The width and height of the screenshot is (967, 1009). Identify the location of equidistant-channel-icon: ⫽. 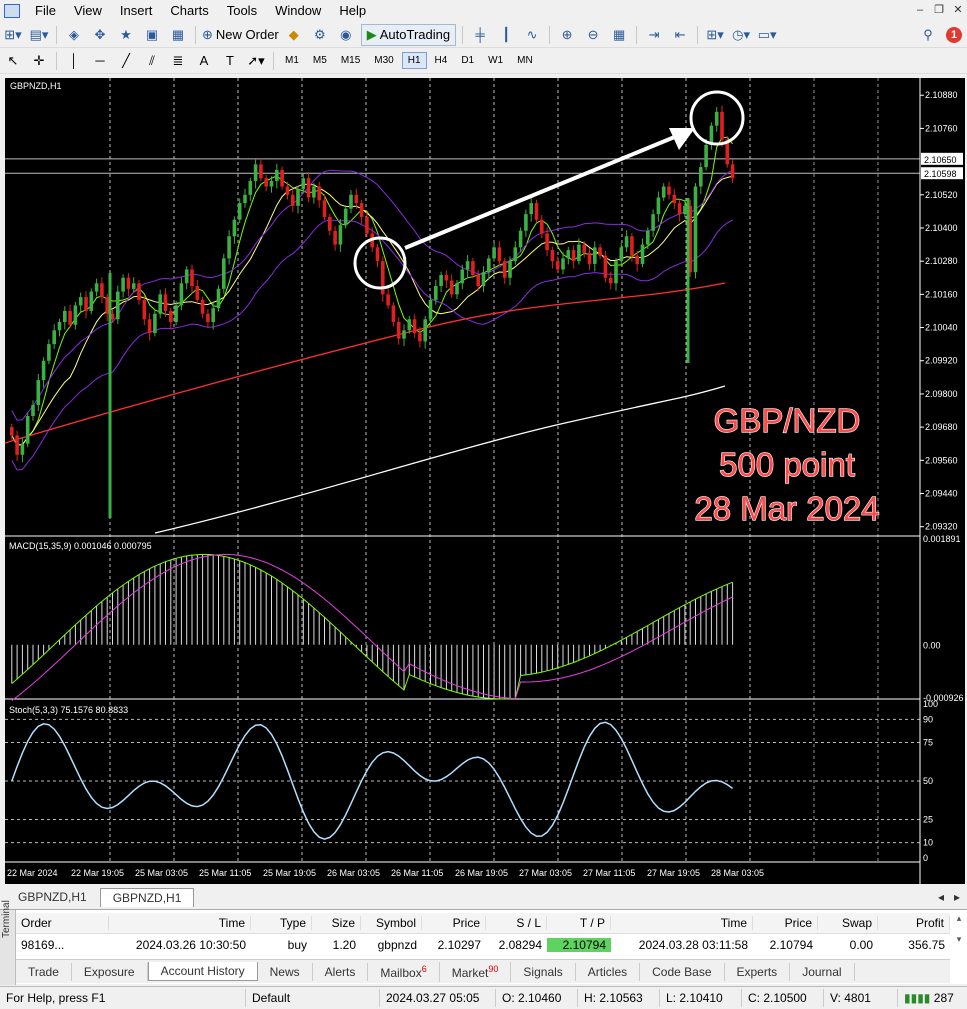
(152, 61).